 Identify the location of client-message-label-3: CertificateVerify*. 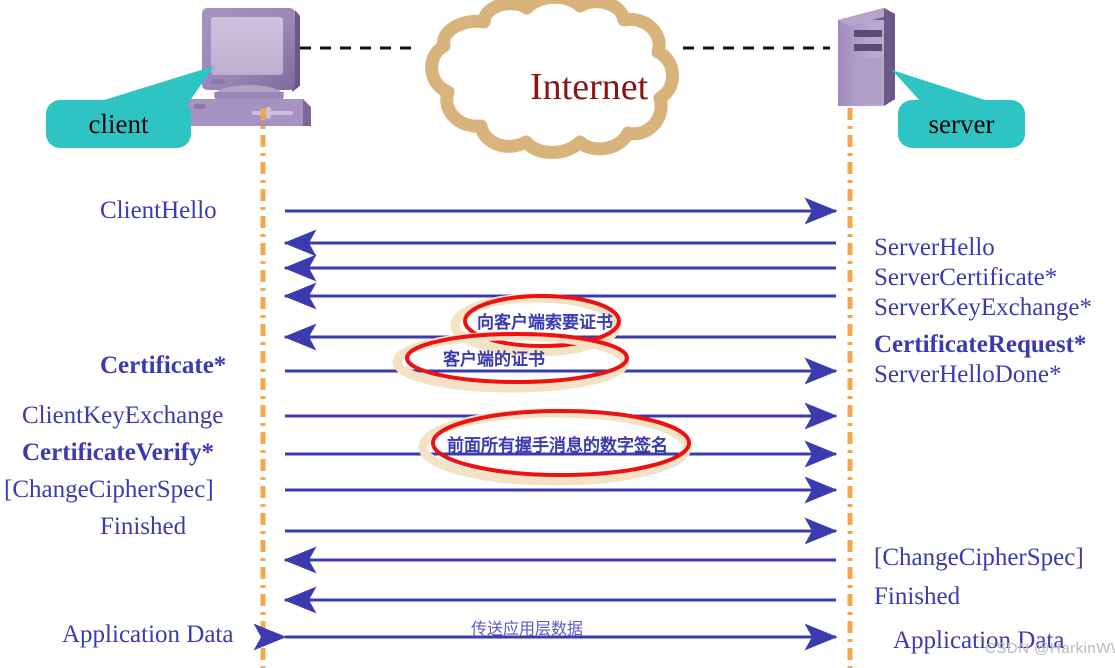
(118, 452).